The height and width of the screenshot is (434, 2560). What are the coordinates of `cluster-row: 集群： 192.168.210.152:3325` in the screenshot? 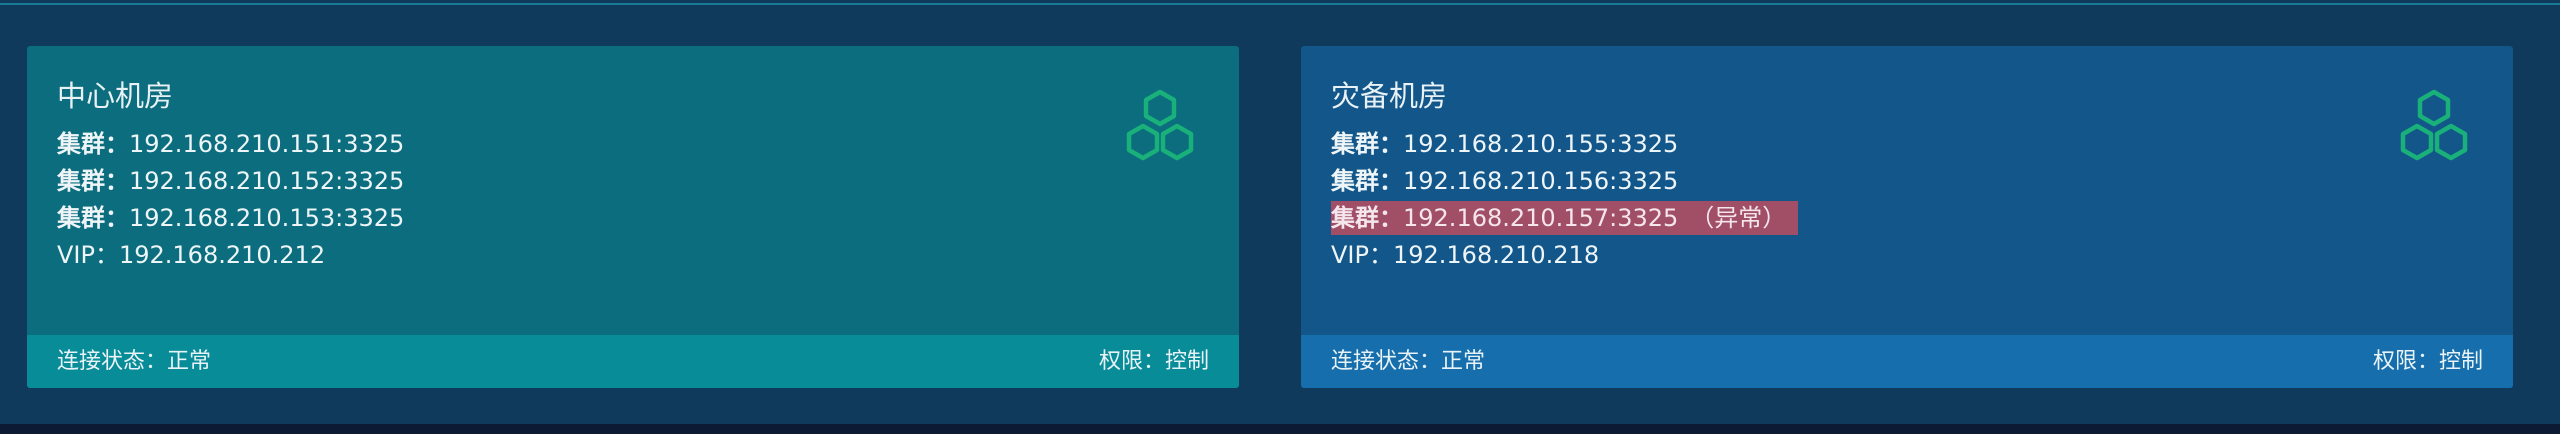 It's located at (230, 181).